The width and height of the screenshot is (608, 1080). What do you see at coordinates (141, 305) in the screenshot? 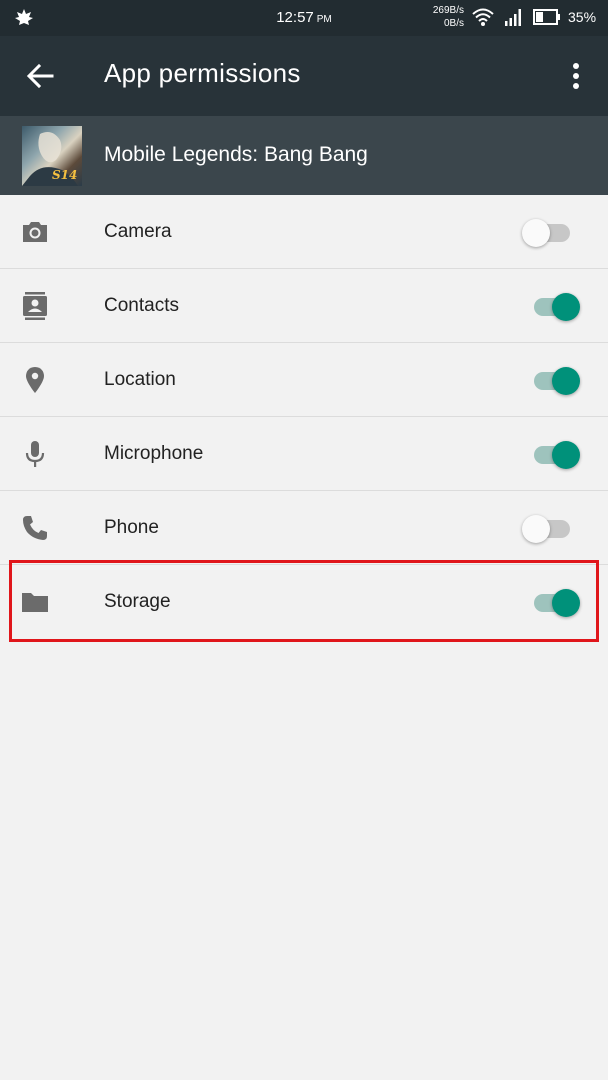
I see `permission-label: Contacts` at bounding box center [141, 305].